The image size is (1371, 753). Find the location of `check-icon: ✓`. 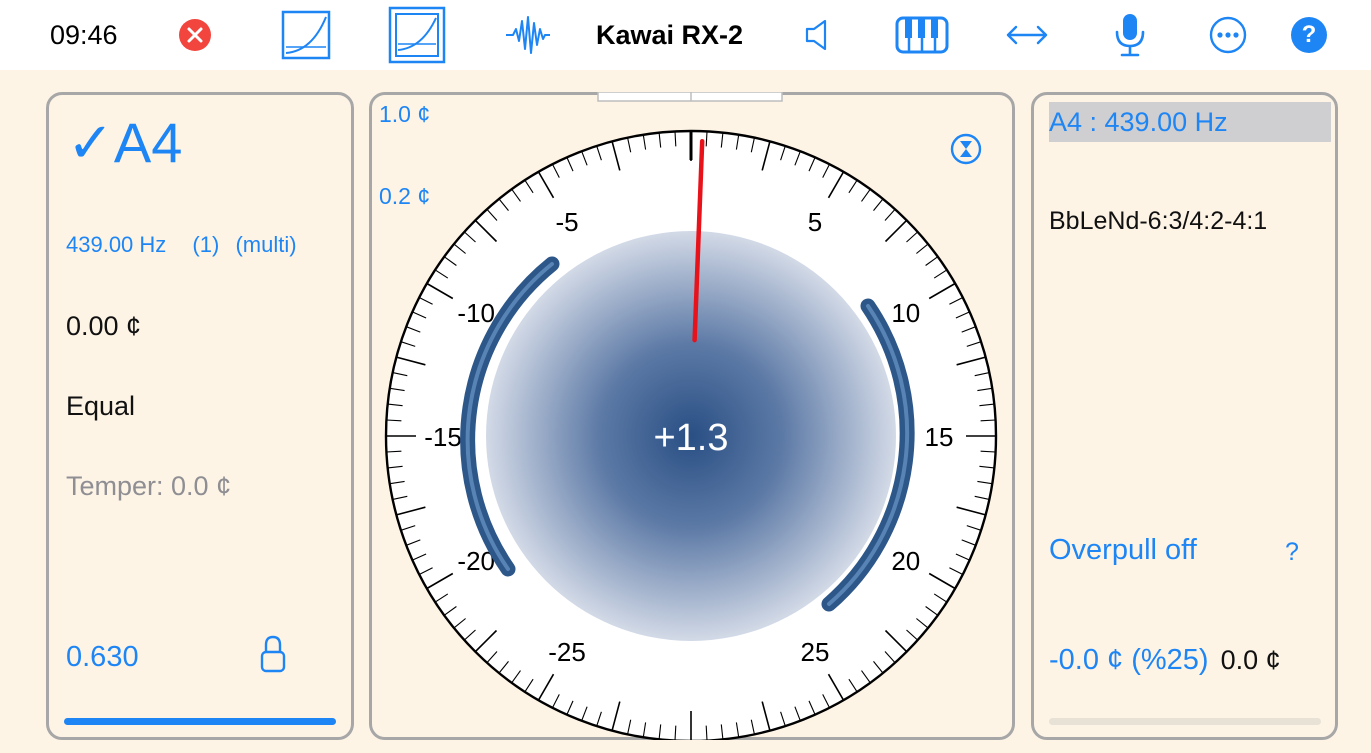

check-icon: ✓ is located at coordinates (90, 142).